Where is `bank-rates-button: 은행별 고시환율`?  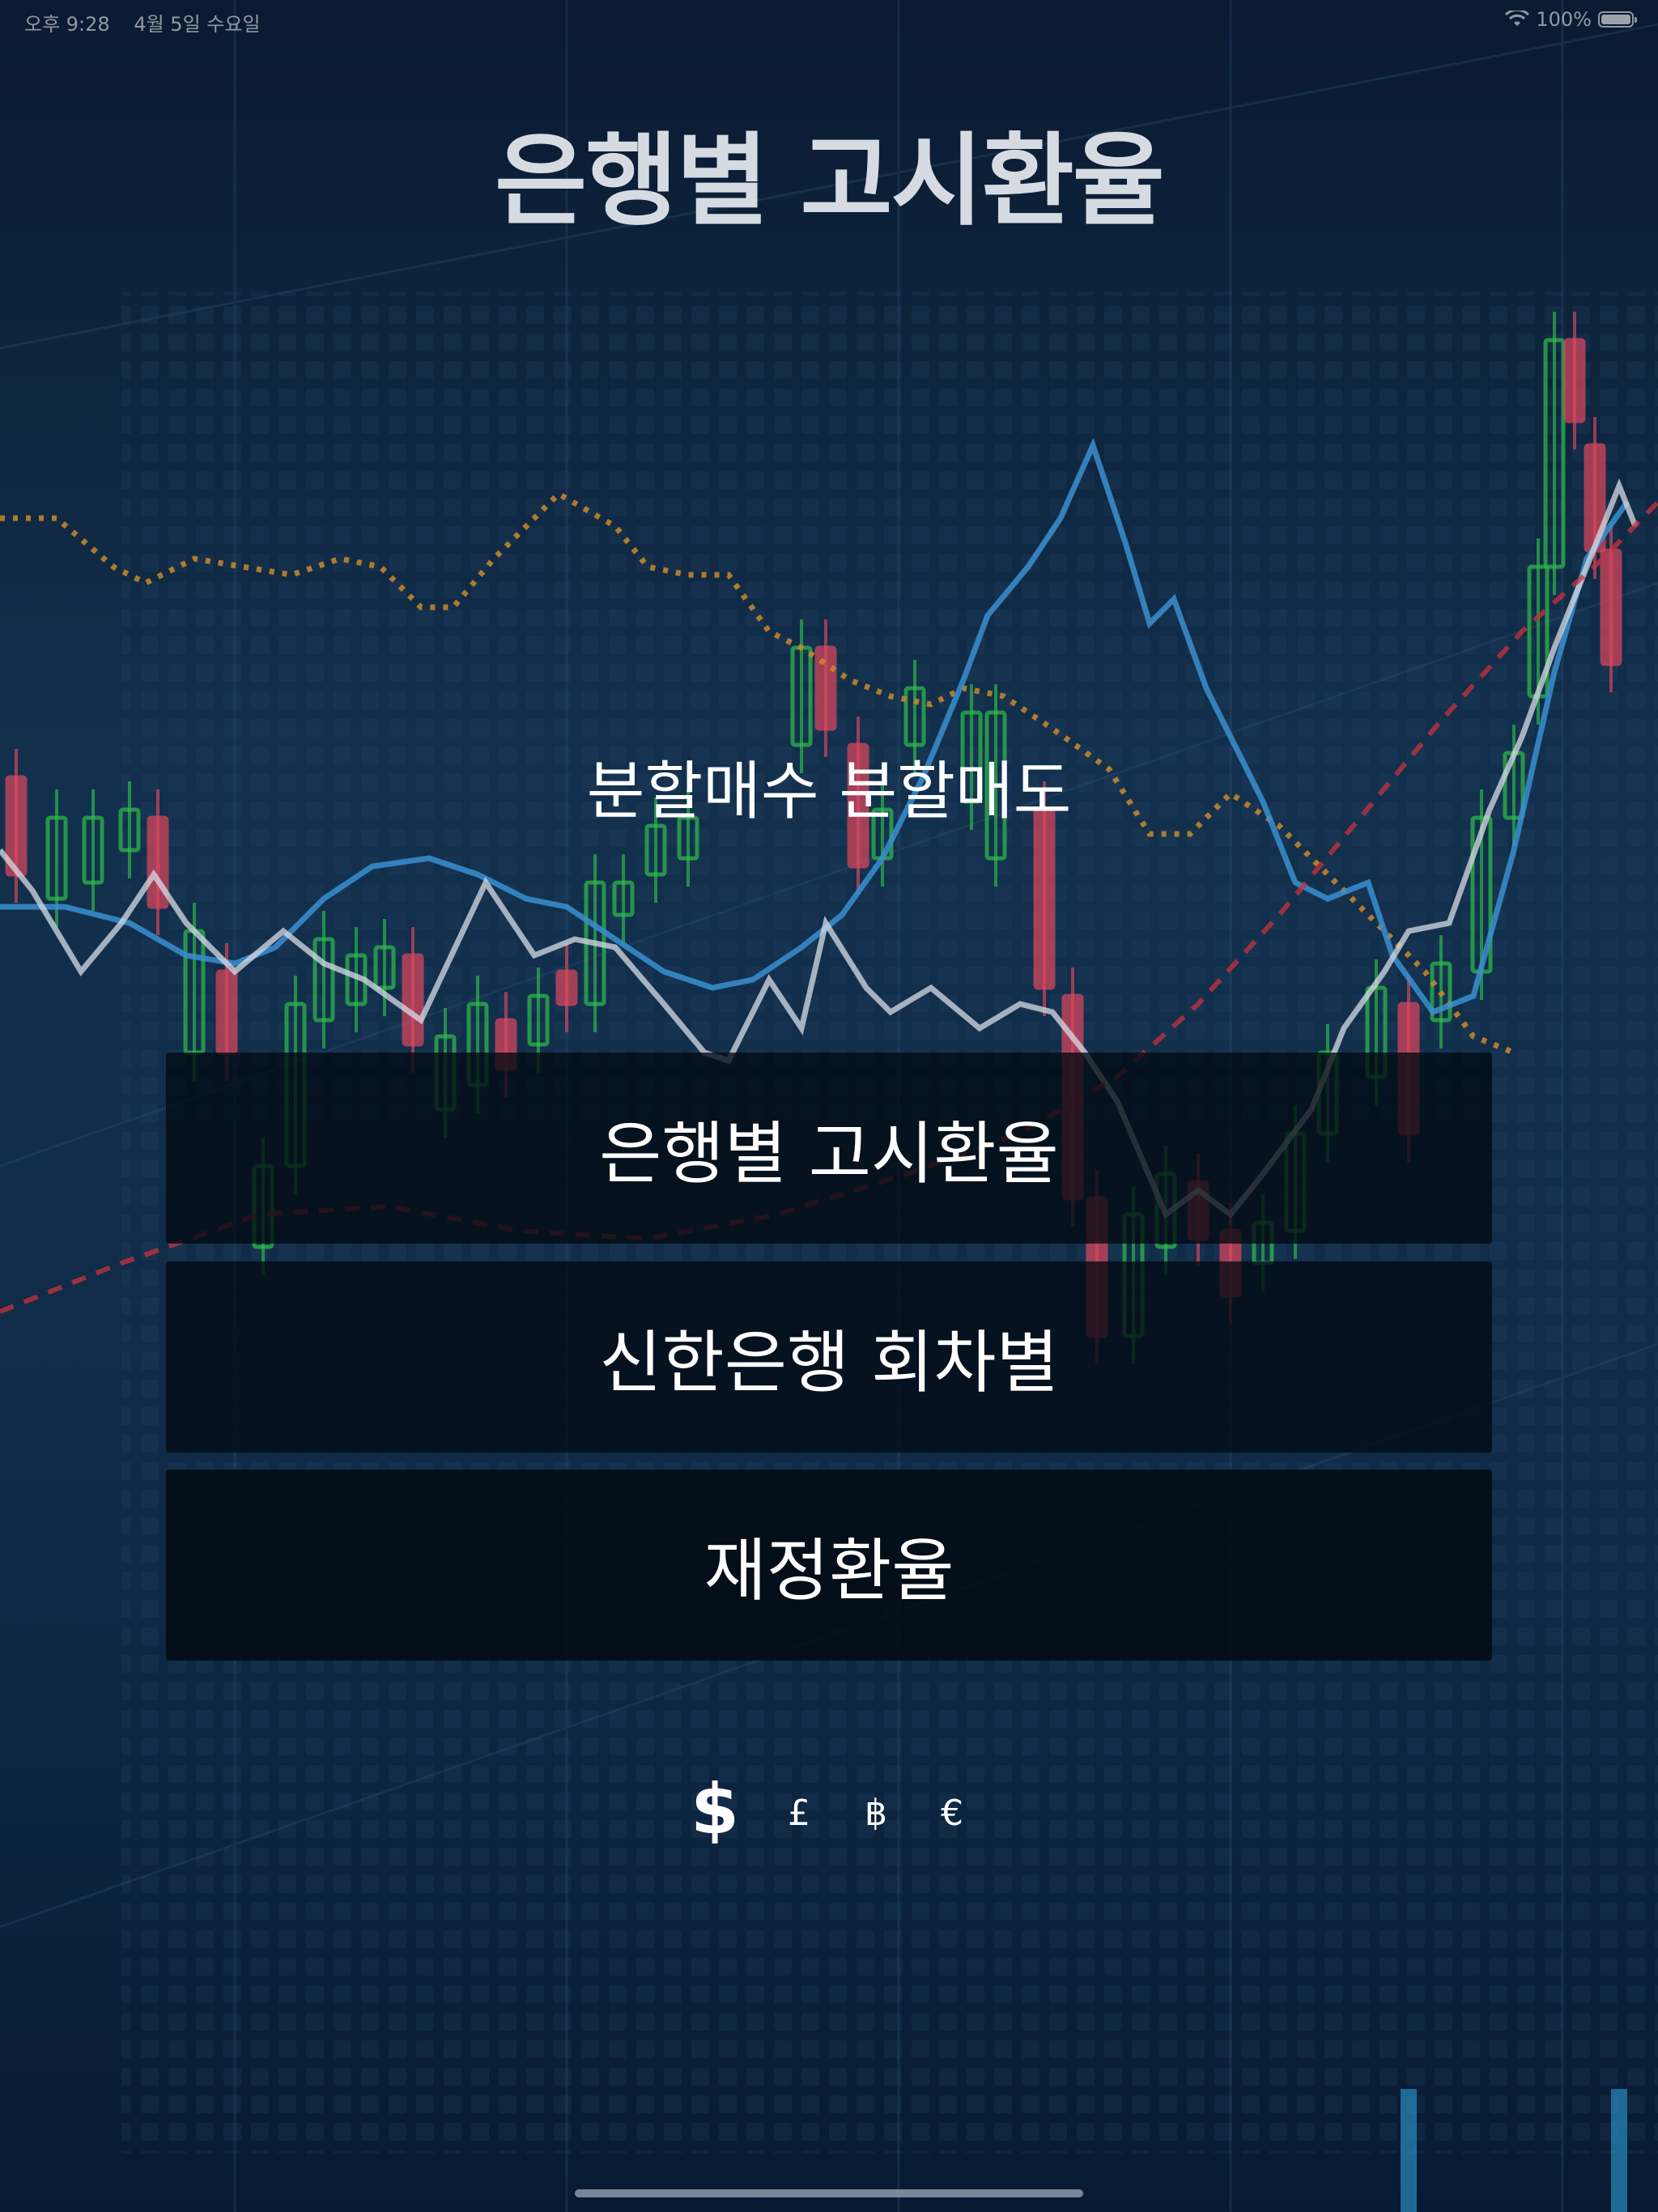
bank-rates-button: 은행별 고시환율 is located at coordinates (829, 1148).